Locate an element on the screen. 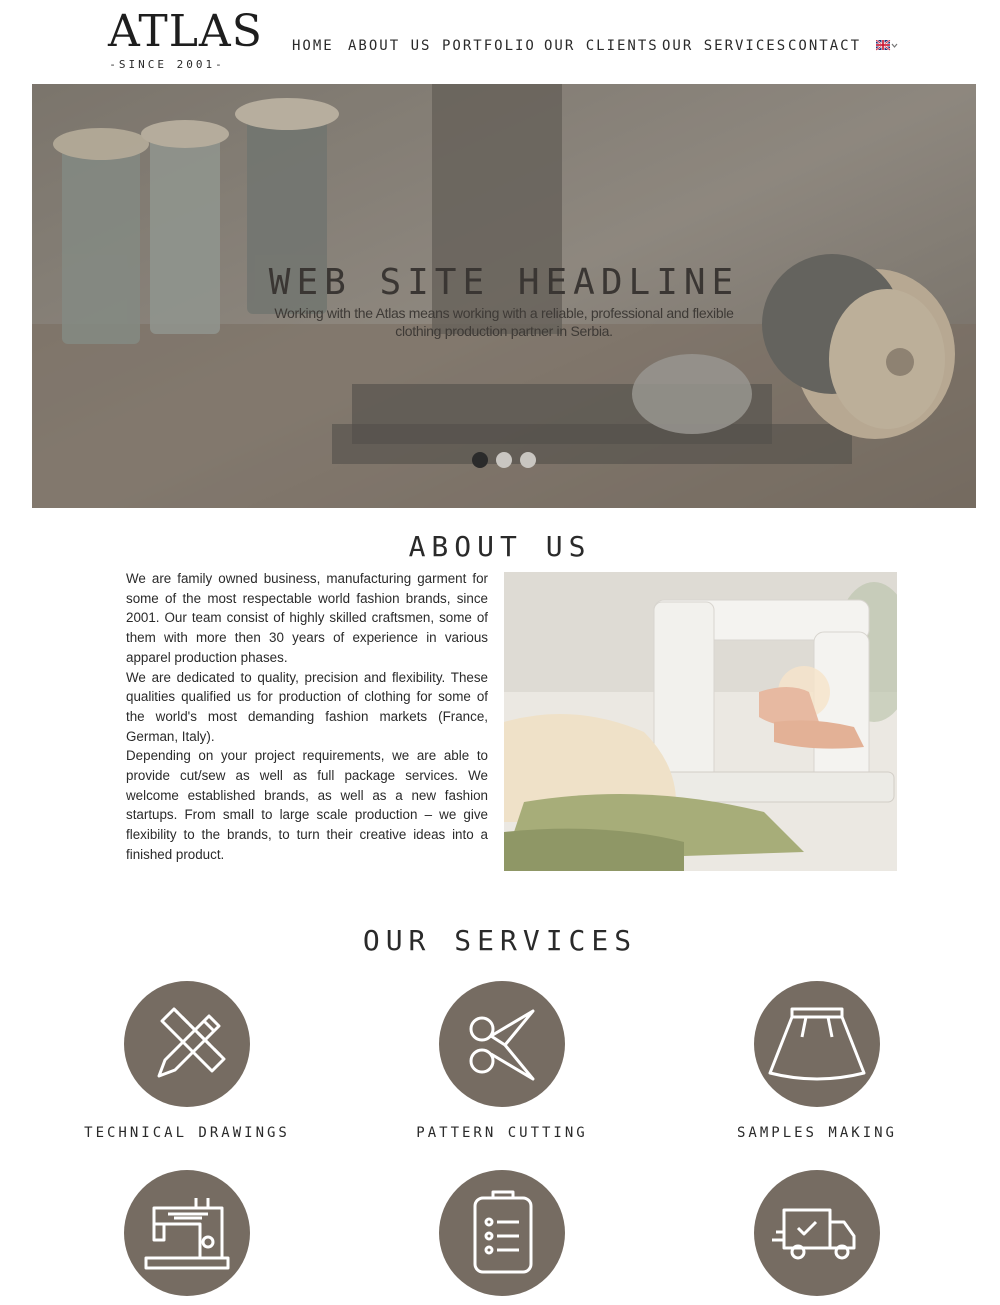  service-delivery is located at coordinates (817, 1233).